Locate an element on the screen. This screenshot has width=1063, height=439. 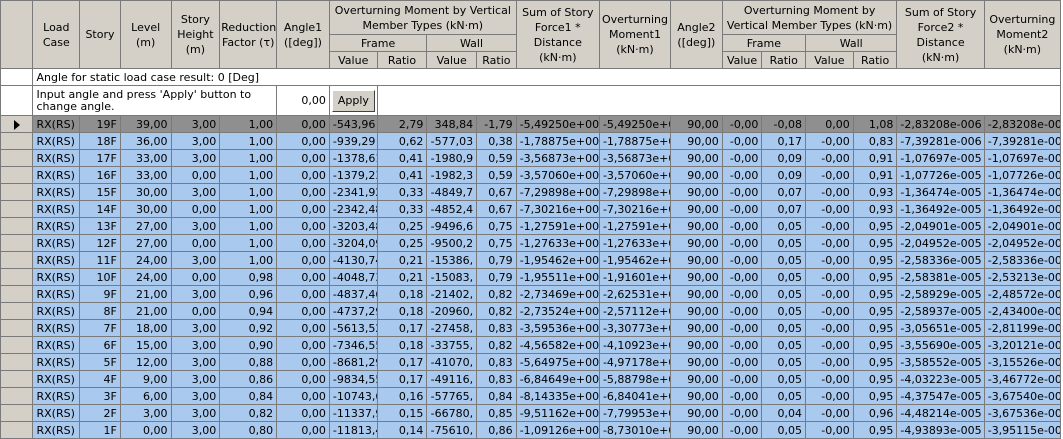
cell-wall1-value: -57765, is located at coordinates (452, 396).